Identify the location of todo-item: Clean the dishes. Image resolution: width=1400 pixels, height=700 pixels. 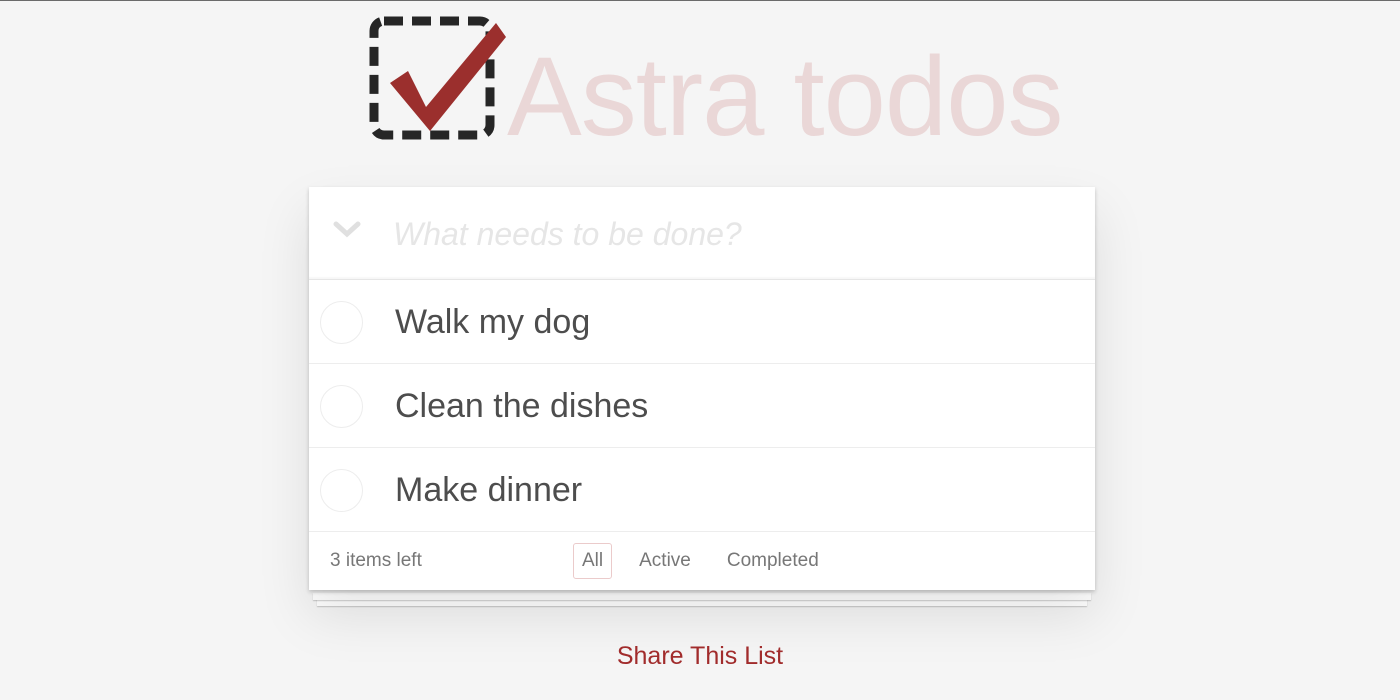
(702, 406).